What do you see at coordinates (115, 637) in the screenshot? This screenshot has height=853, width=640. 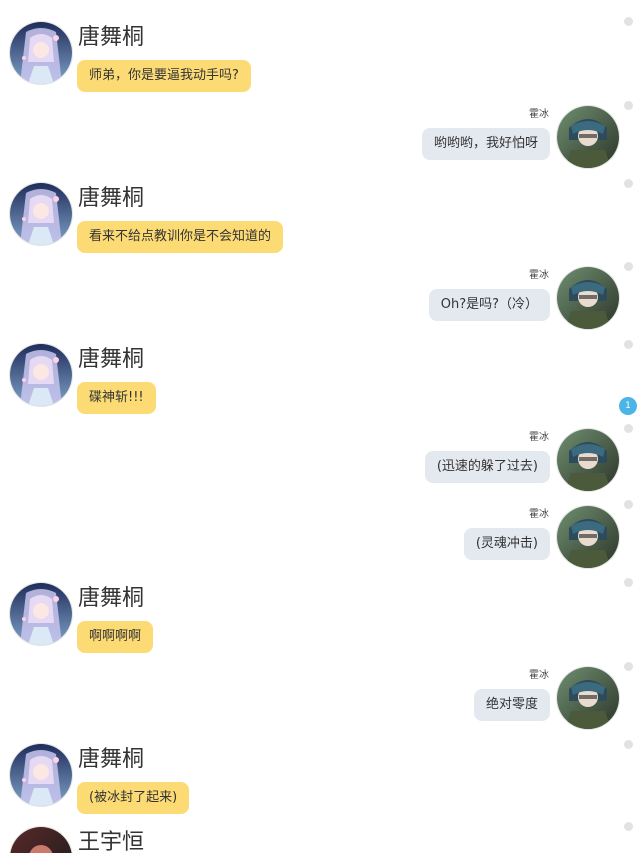 I see `message-bubble: 啊啊啊啊` at bounding box center [115, 637].